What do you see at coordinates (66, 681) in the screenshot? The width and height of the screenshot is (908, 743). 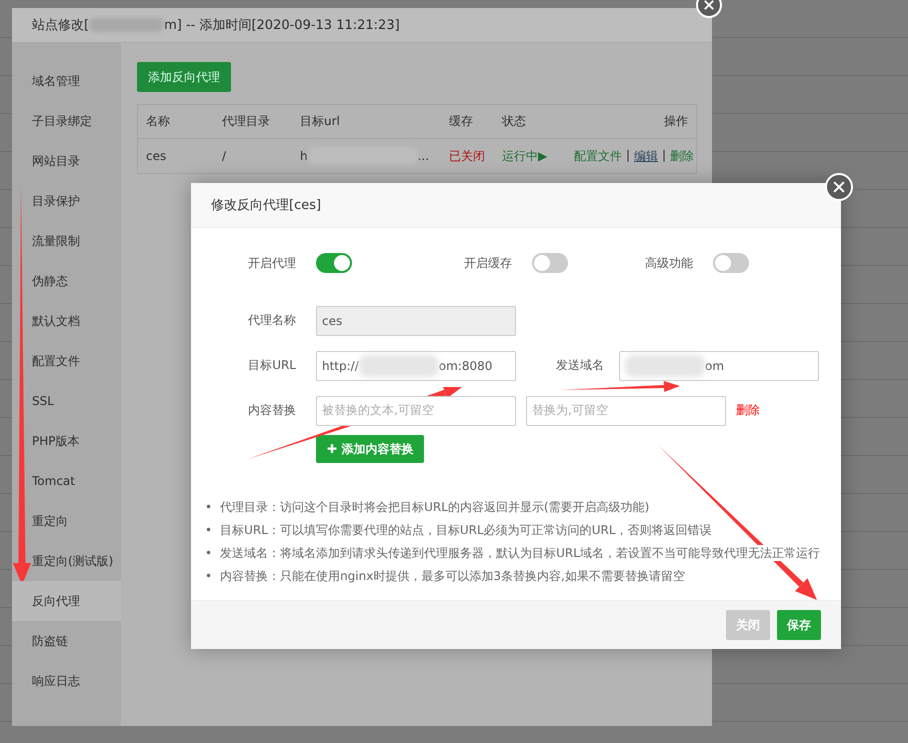 I see `sidebar-item: 响应日志` at bounding box center [66, 681].